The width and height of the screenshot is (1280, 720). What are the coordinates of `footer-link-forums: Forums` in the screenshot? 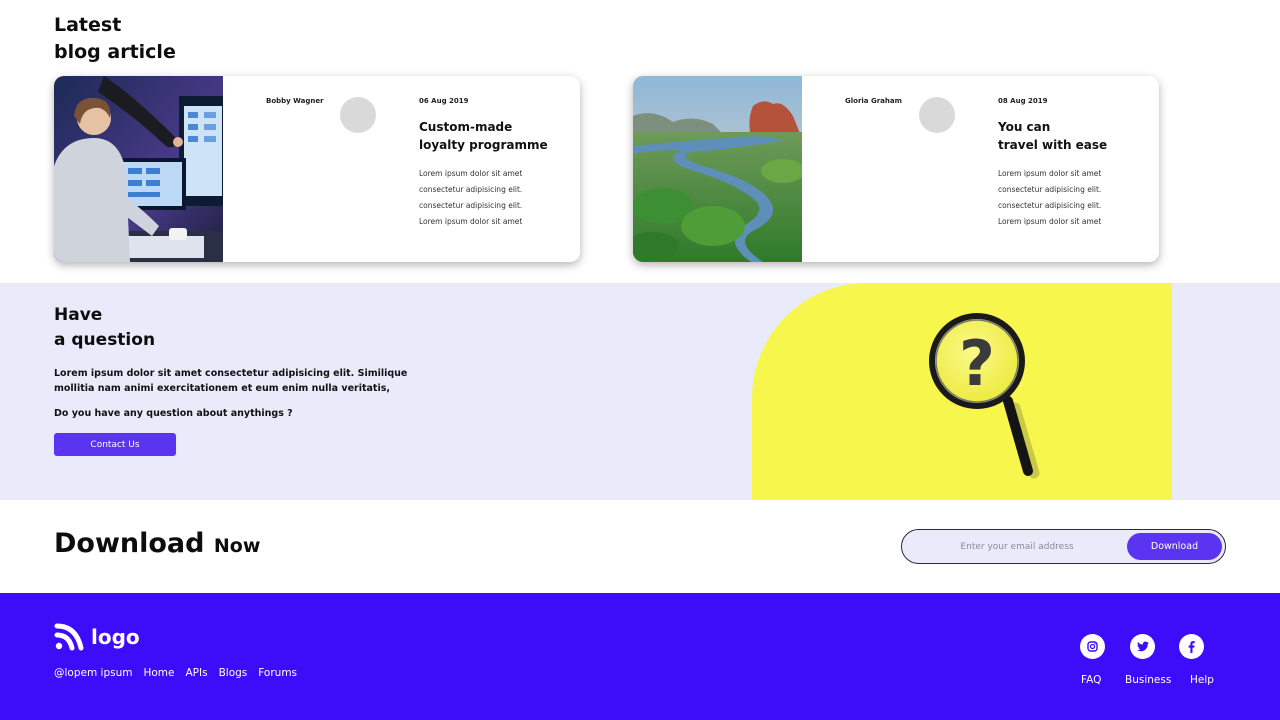 It's located at (277, 673).